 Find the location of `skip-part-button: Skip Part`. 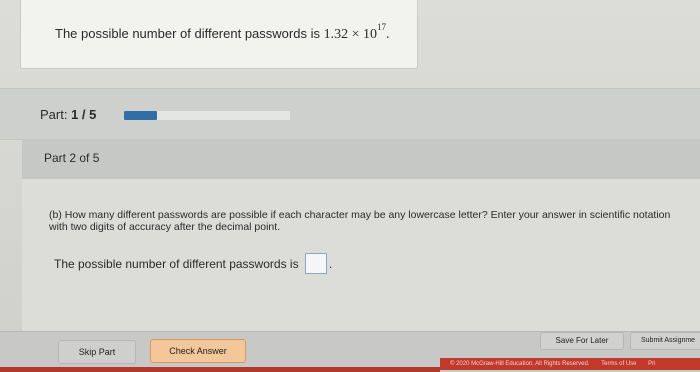

skip-part-button: Skip Part is located at coordinates (97, 352).